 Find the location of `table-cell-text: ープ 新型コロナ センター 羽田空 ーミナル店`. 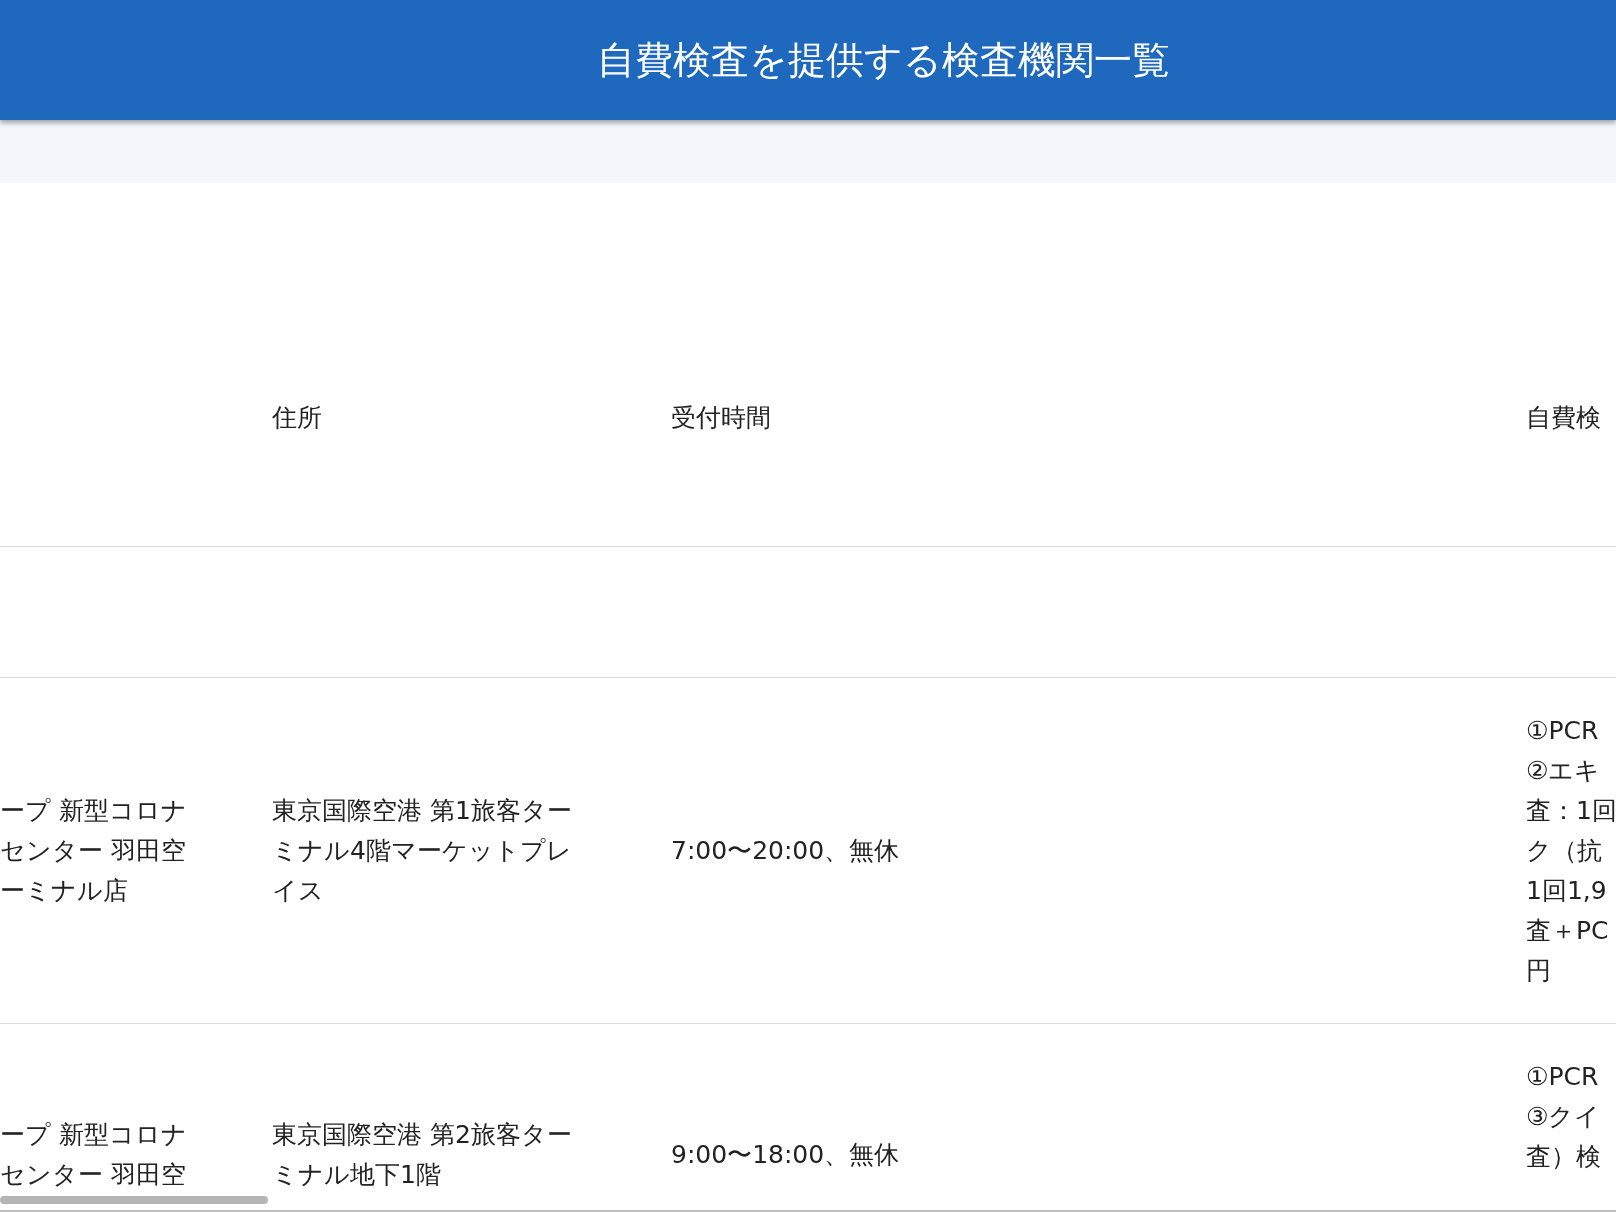

table-cell-text: ープ 新型コロナ センター 羽田空 ーミナル店 is located at coordinates (93, 850).